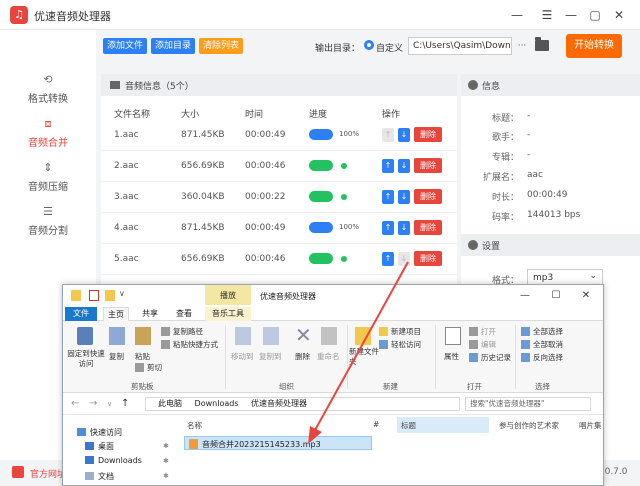  What do you see at coordinates (86, 359) in the screenshot?
I see `pin-quick-access-button: 固定到快速访问` at bounding box center [86, 359].